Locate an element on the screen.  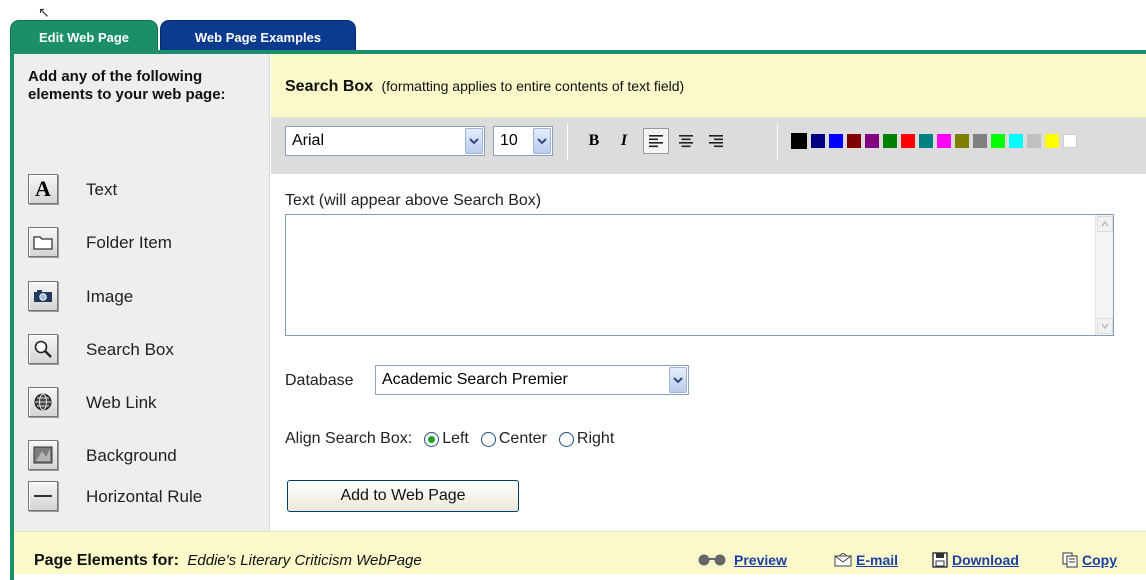
align-left-radio is located at coordinates (432, 439).